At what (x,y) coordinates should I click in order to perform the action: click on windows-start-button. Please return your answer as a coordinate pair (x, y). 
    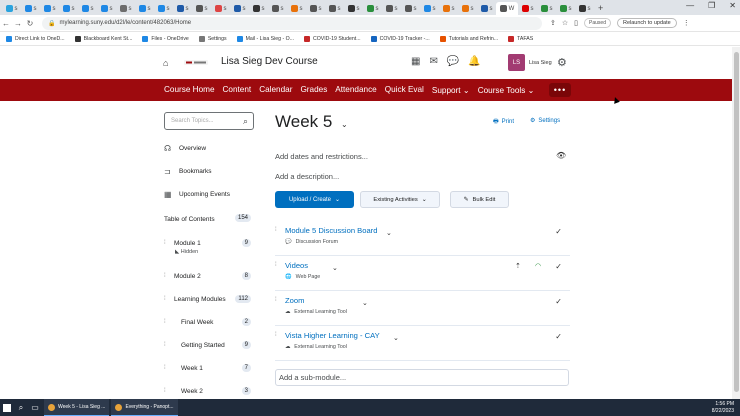
    Looking at the image, I should click on (7, 407).